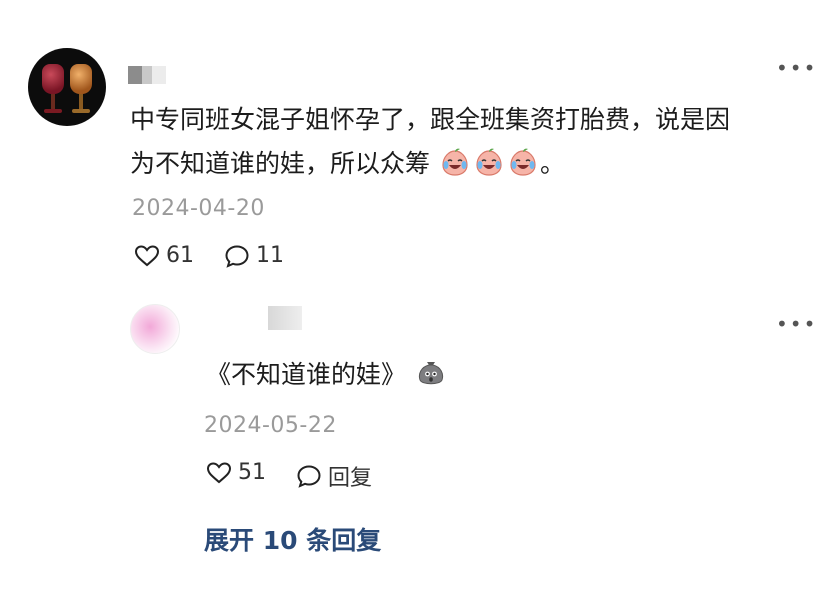  Describe the element at coordinates (796, 68) in the screenshot. I see `more-options-icon: •••` at that location.